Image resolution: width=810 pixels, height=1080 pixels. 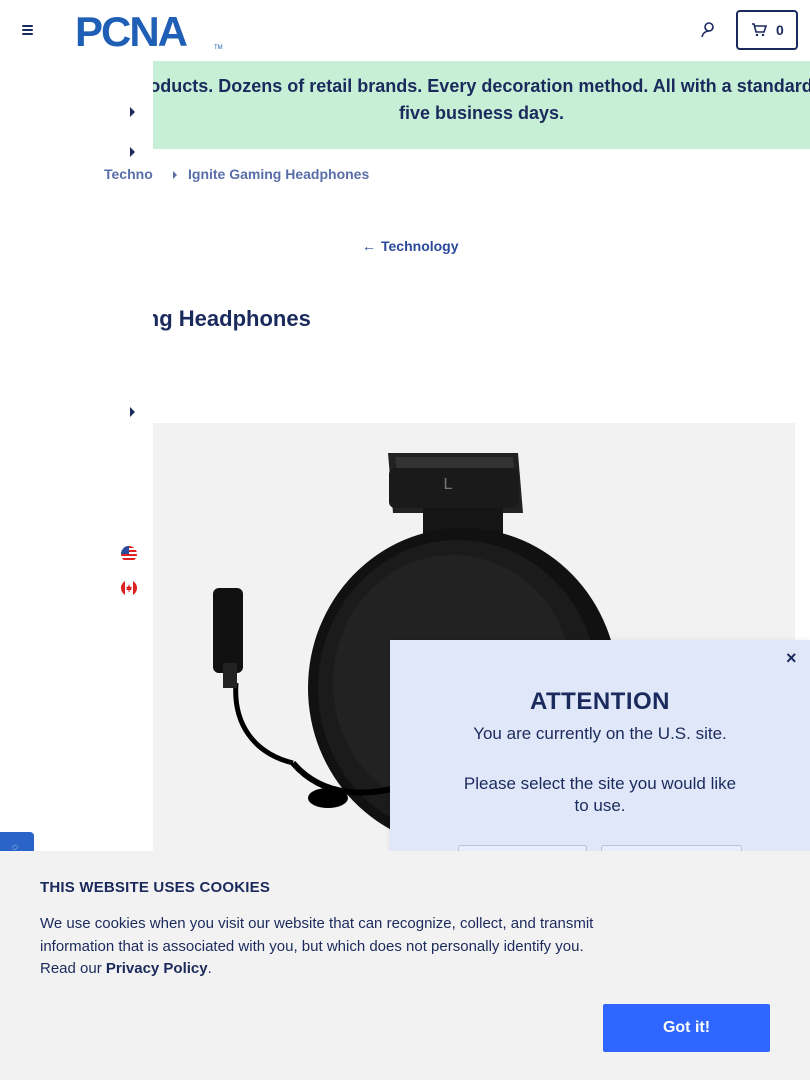 I want to click on cookie-body-suffix: ., so click(x=209, y=968).